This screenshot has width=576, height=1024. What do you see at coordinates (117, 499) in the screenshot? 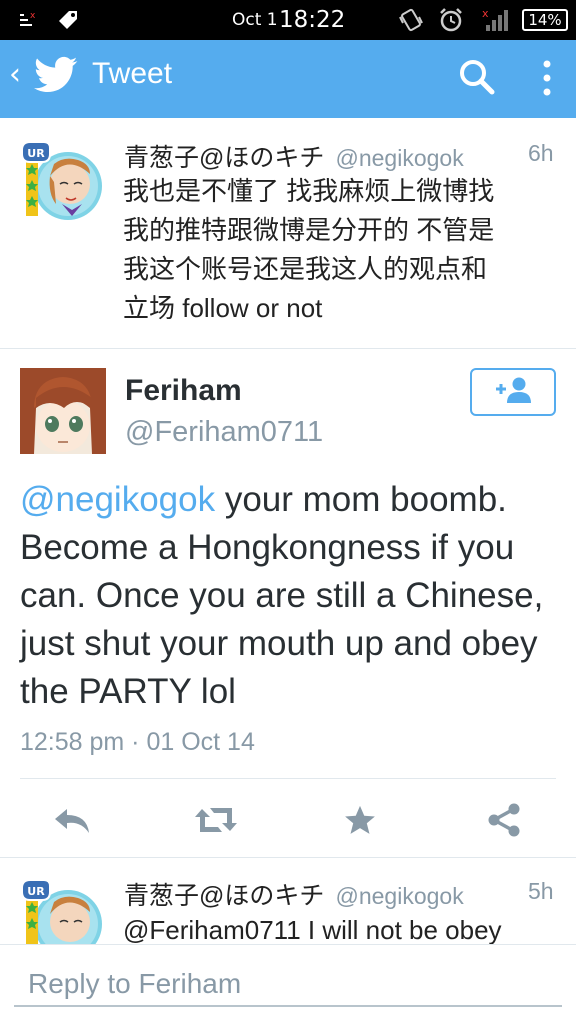
I see `mention-link: @negikogok` at bounding box center [117, 499].